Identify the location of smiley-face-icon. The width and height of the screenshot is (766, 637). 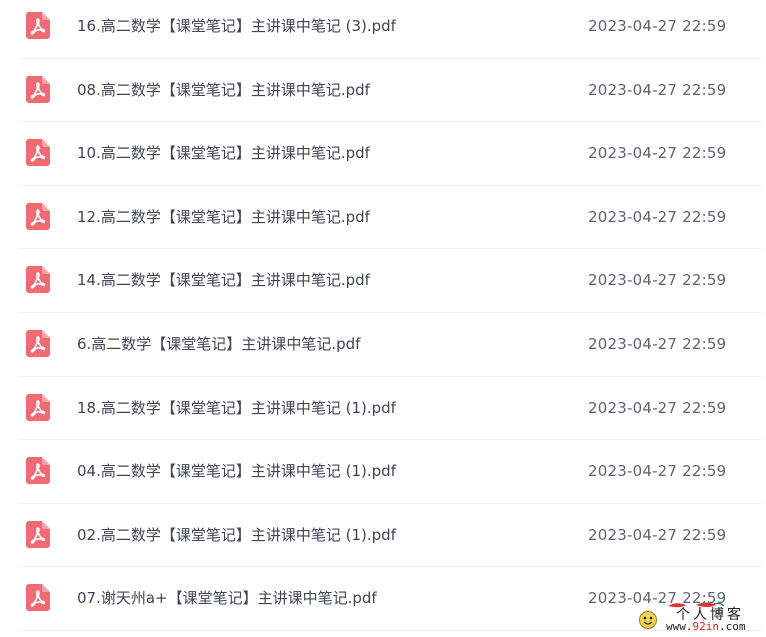
(648, 620).